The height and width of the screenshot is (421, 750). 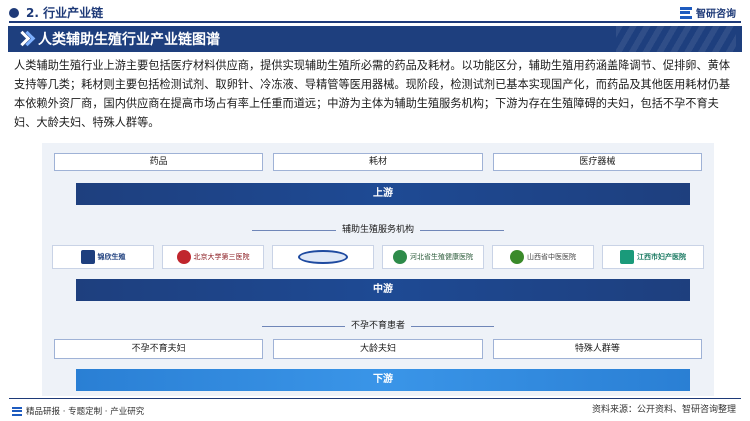 I want to click on banner-decoration, so click(x=676, y=39).